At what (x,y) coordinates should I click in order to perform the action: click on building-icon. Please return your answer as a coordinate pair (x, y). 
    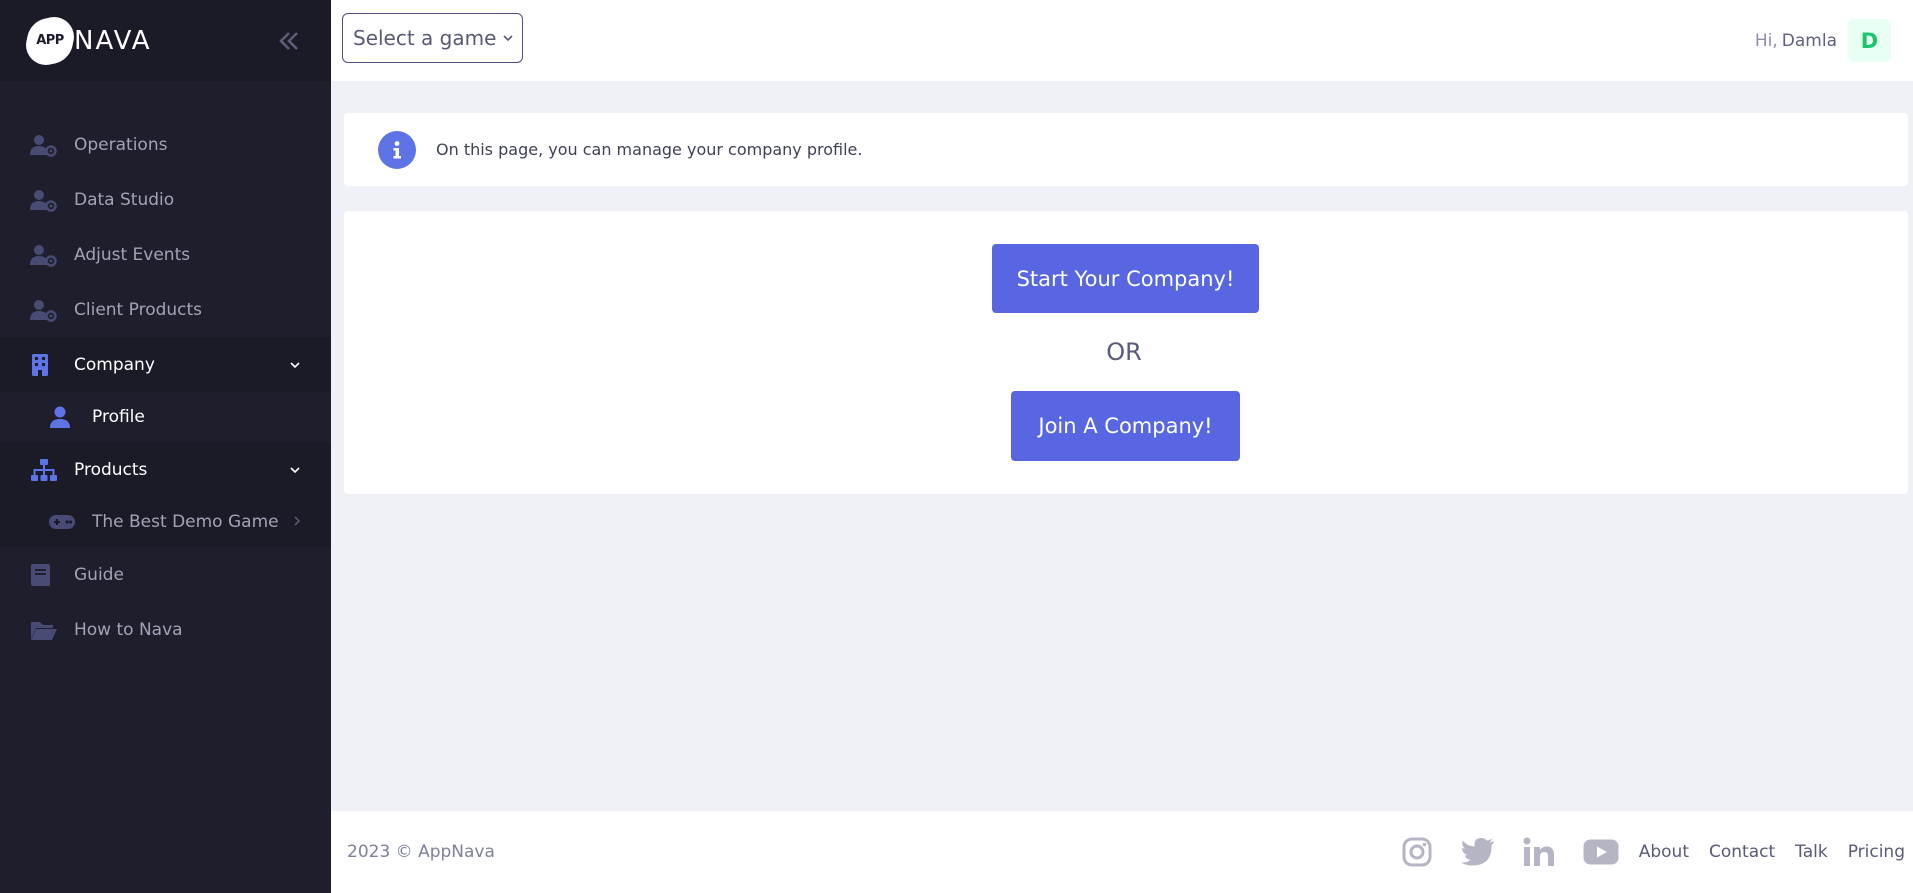
    Looking at the image, I should click on (45, 365).